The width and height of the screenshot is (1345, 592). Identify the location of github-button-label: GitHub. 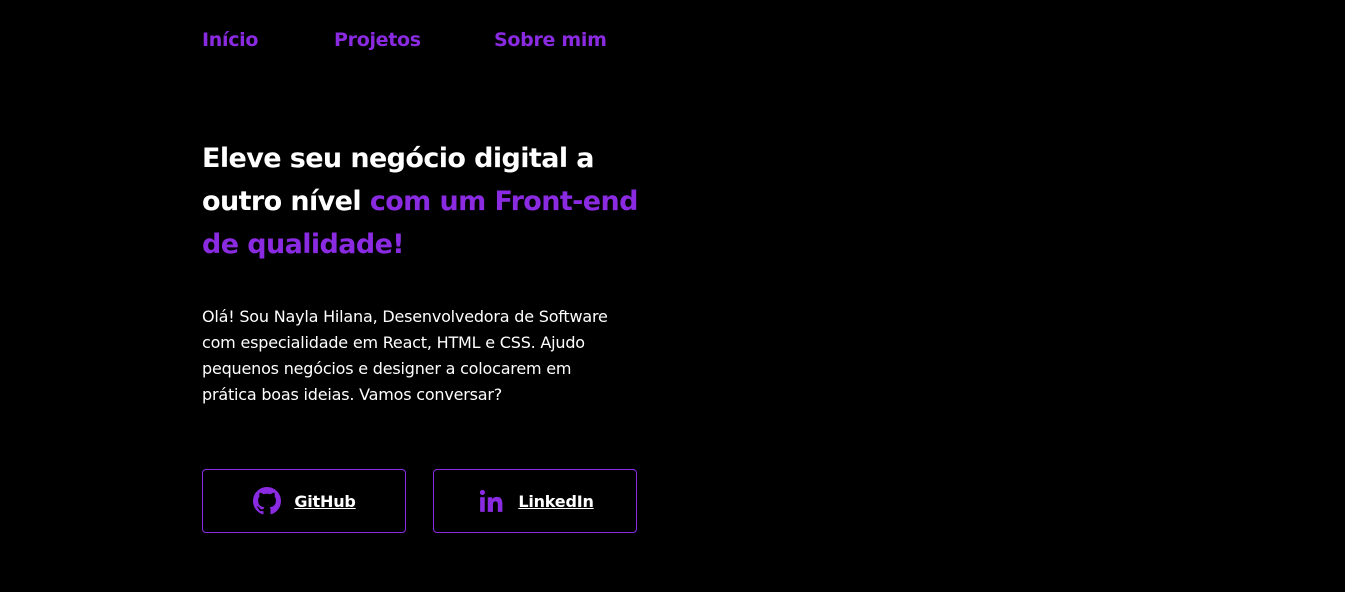
(325, 501).